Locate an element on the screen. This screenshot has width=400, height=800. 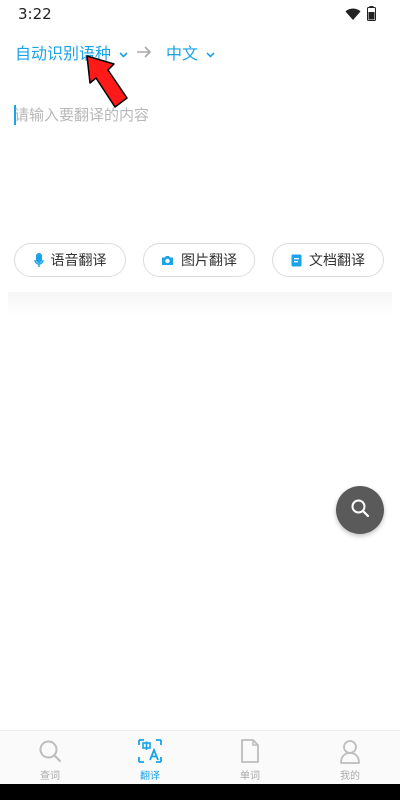
voice-translate-button: 语音翻译 is located at coordinates (70, 260).